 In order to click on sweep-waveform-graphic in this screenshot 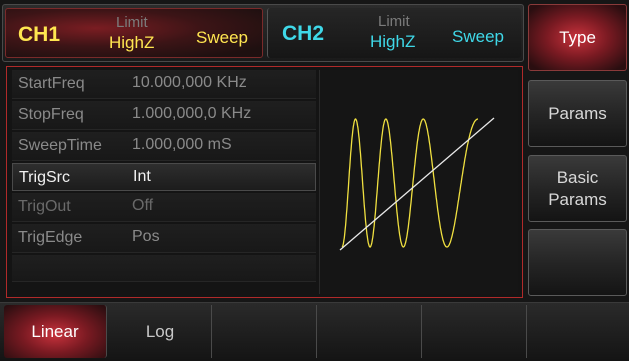, I will do `click(417, 184)`.